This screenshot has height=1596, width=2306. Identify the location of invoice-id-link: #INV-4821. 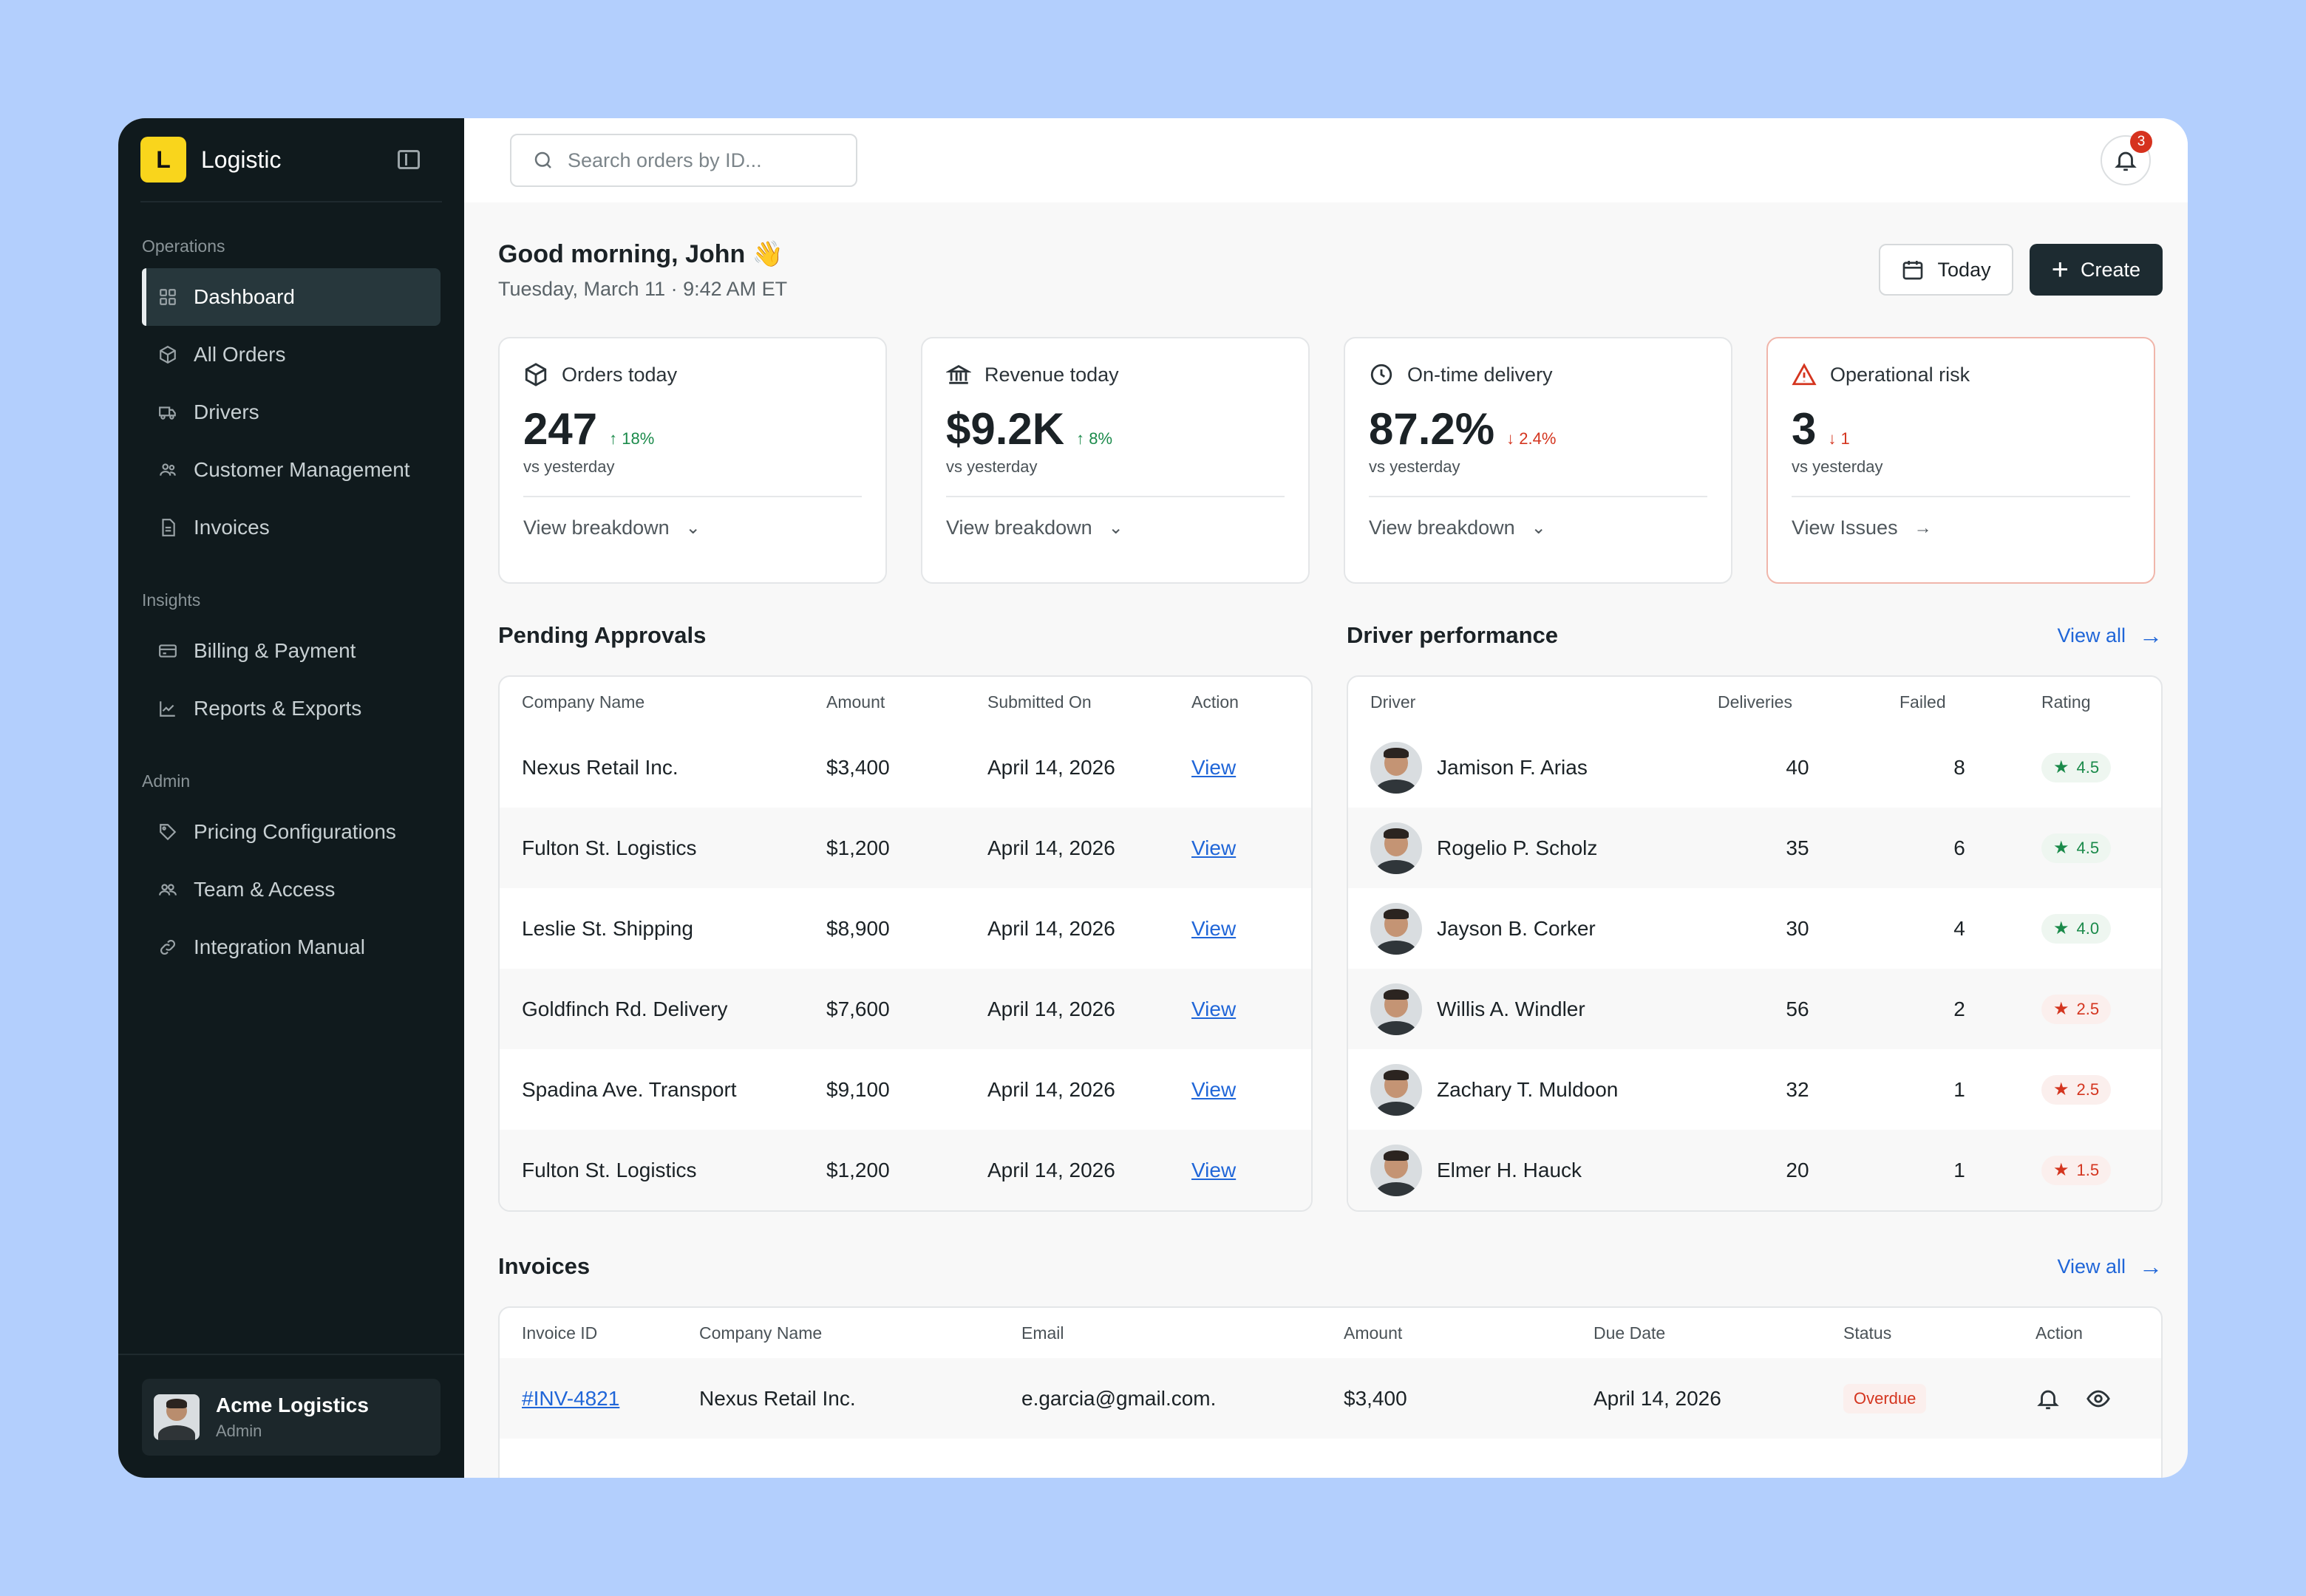
(589, 1399).